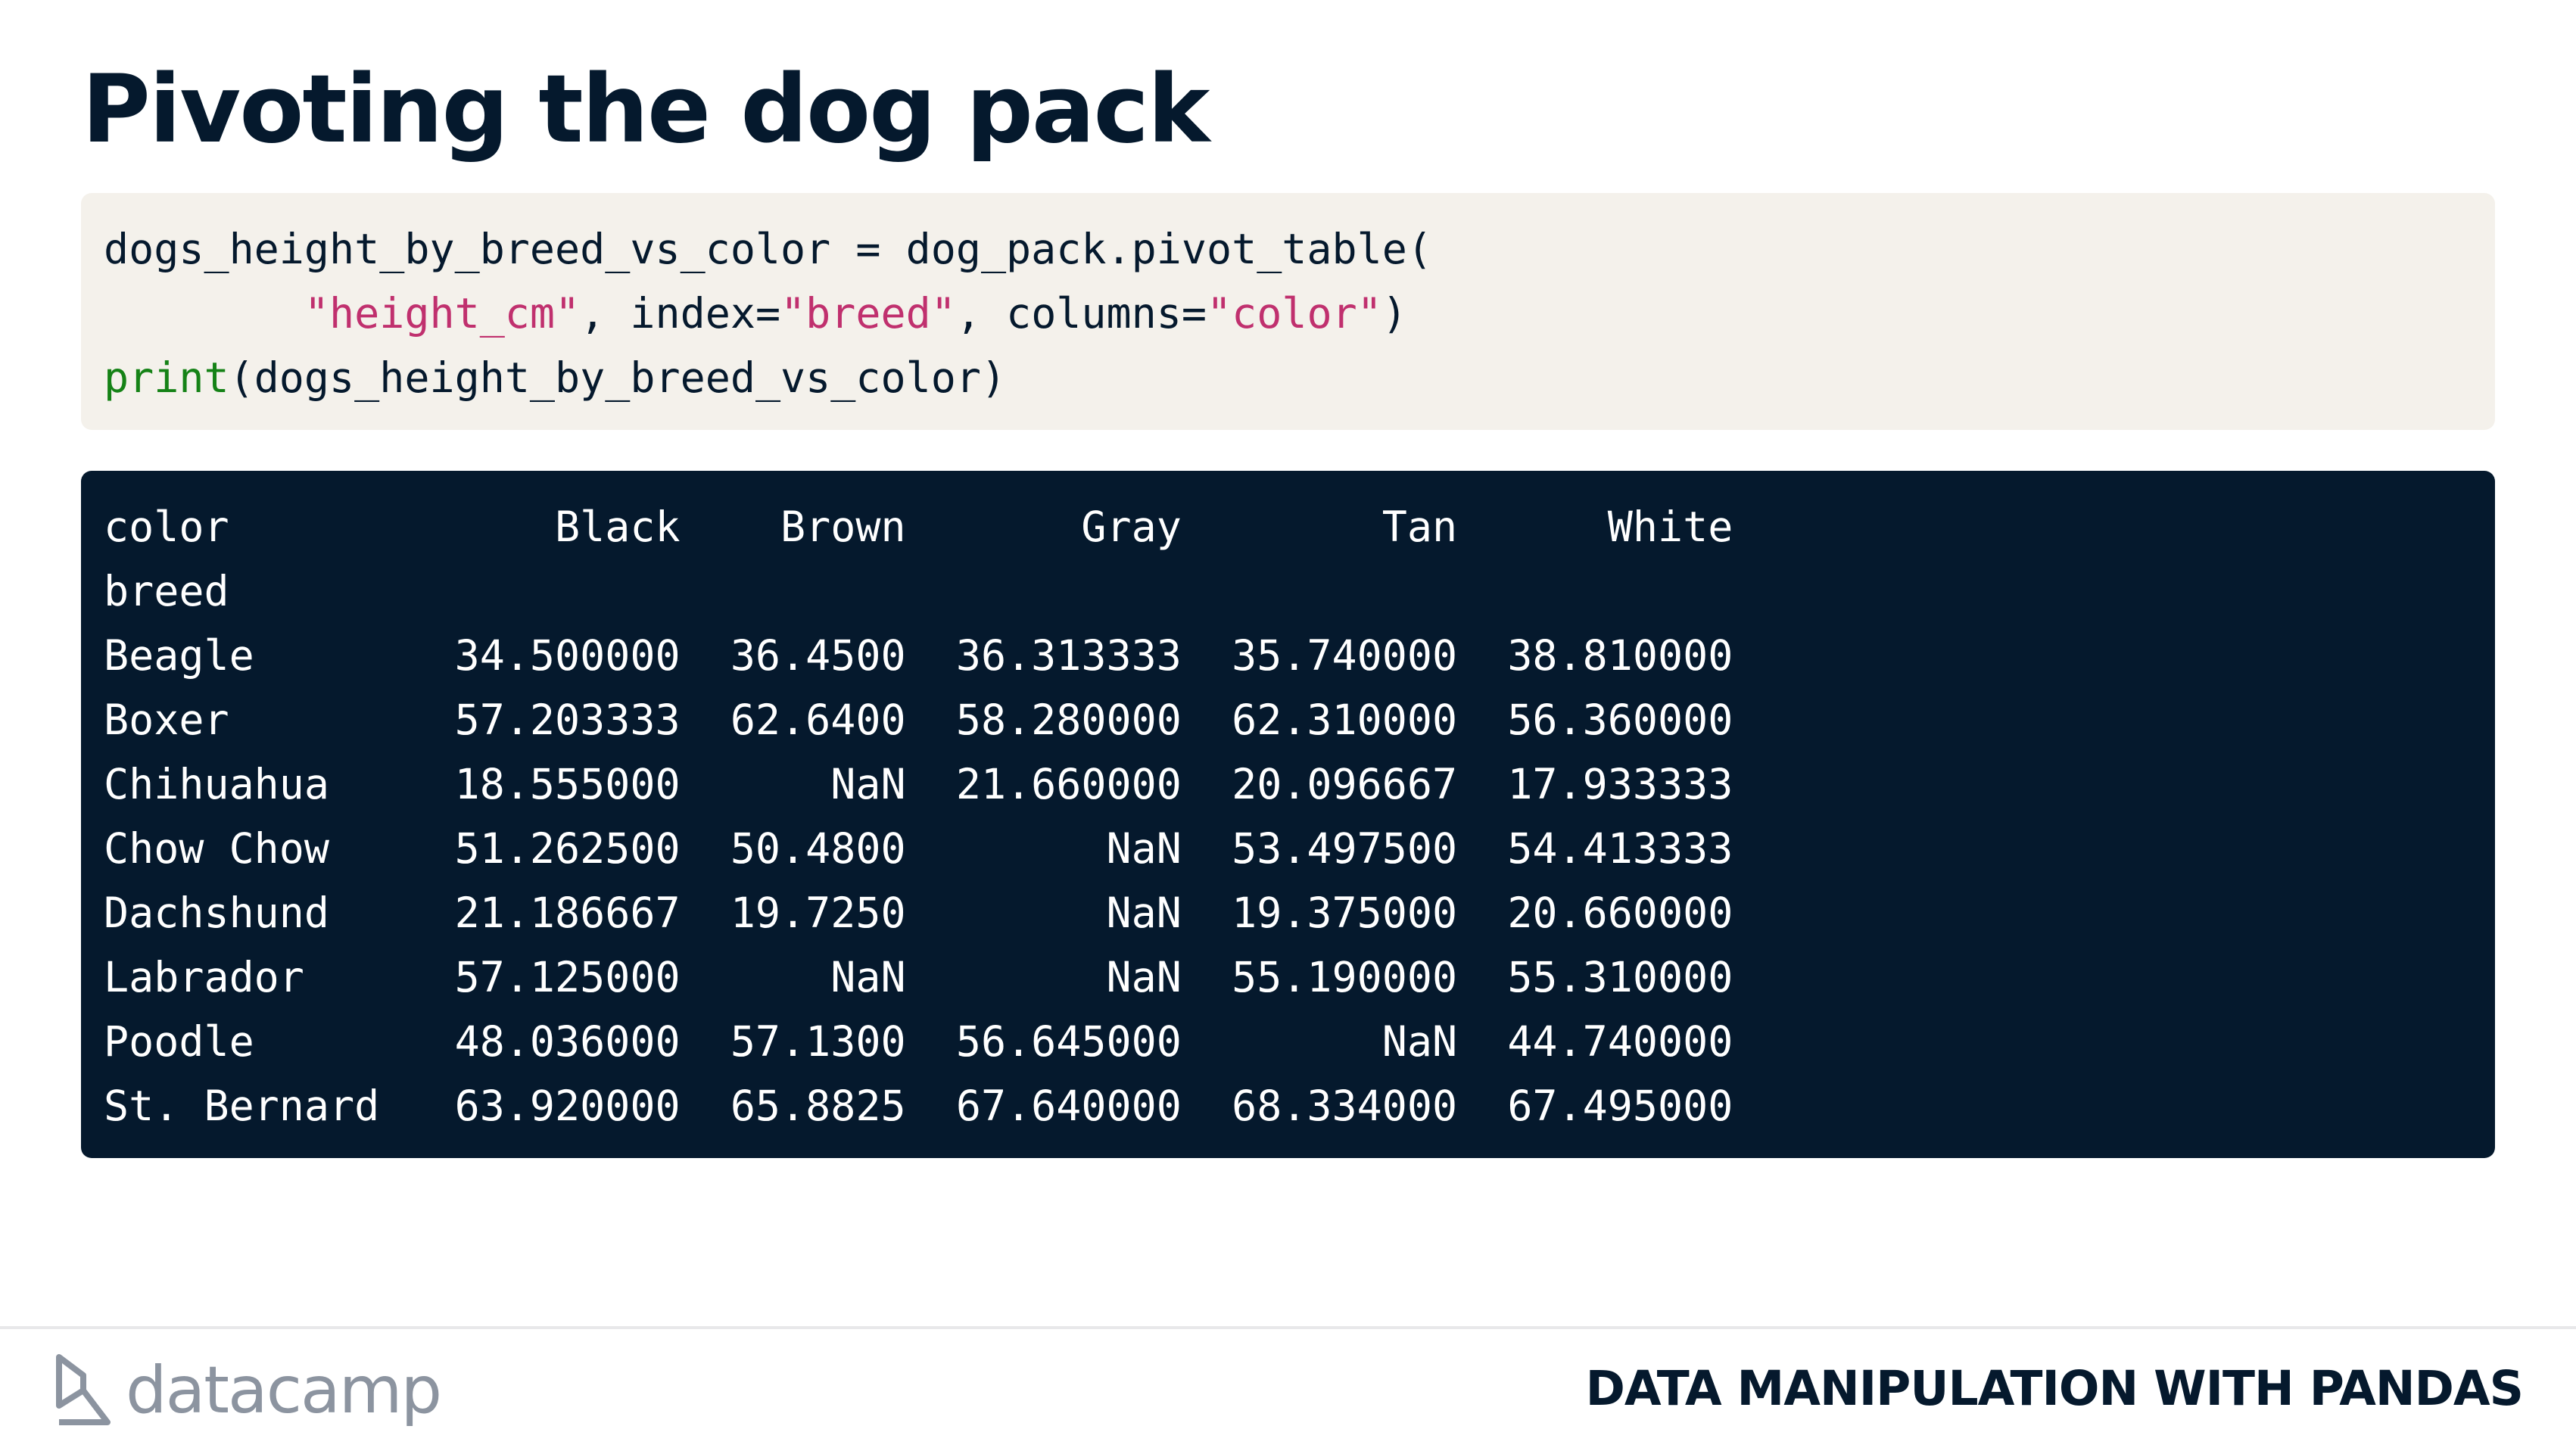 This screenshot has width=2576, height=1451. I want to click on code-text: , index=, so click(680, 313).